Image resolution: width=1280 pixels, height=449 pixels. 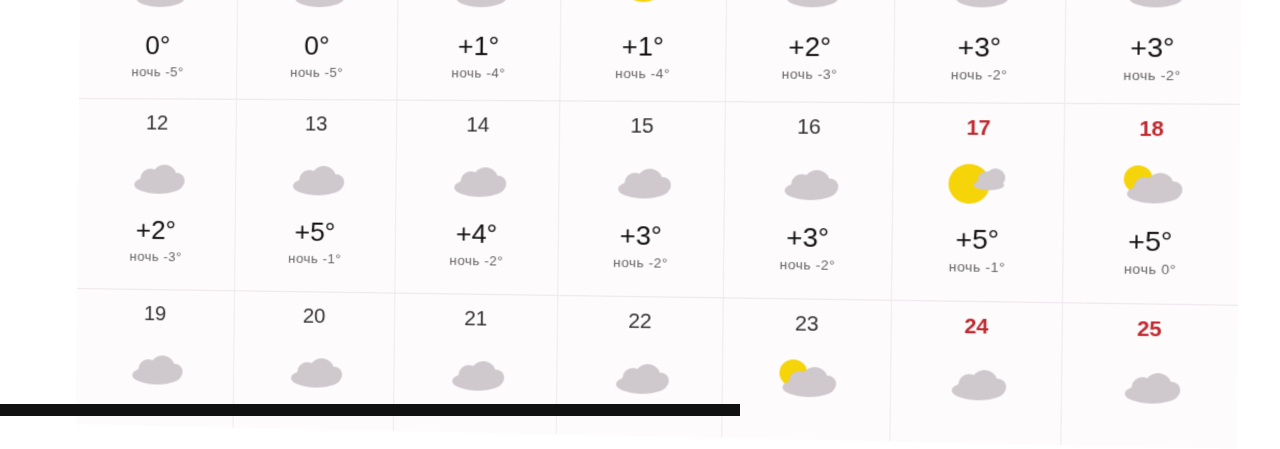 I want to click on day-number: 15, so click(x=642, y=126).